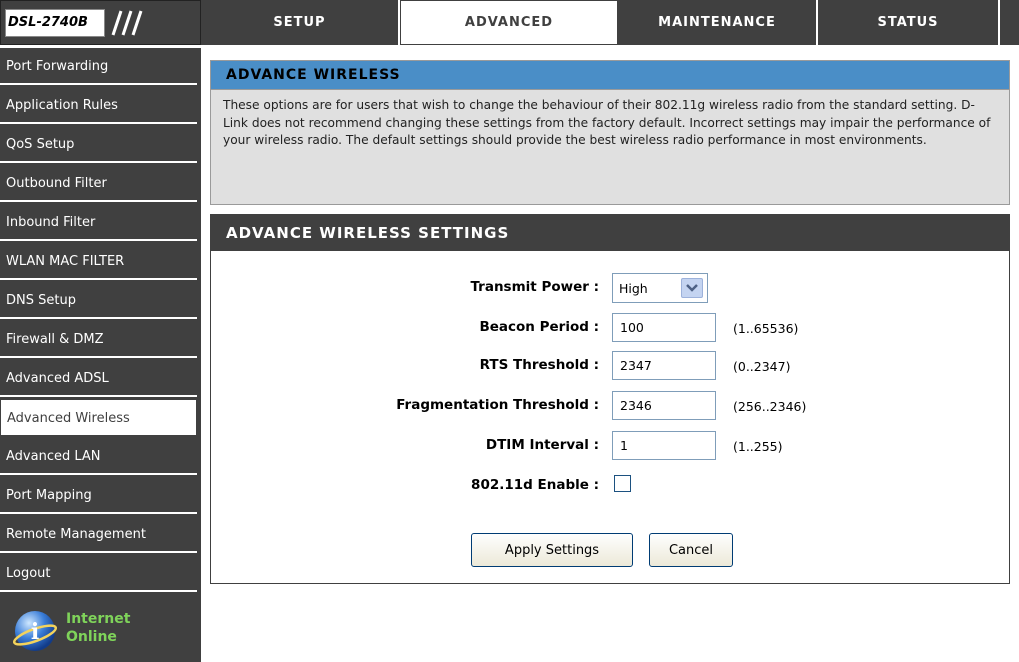  What do you see at coordinates (664, 365) in the screenshot?
I see `rts-threshold-input: 2347` at bounding box center [664, 365].